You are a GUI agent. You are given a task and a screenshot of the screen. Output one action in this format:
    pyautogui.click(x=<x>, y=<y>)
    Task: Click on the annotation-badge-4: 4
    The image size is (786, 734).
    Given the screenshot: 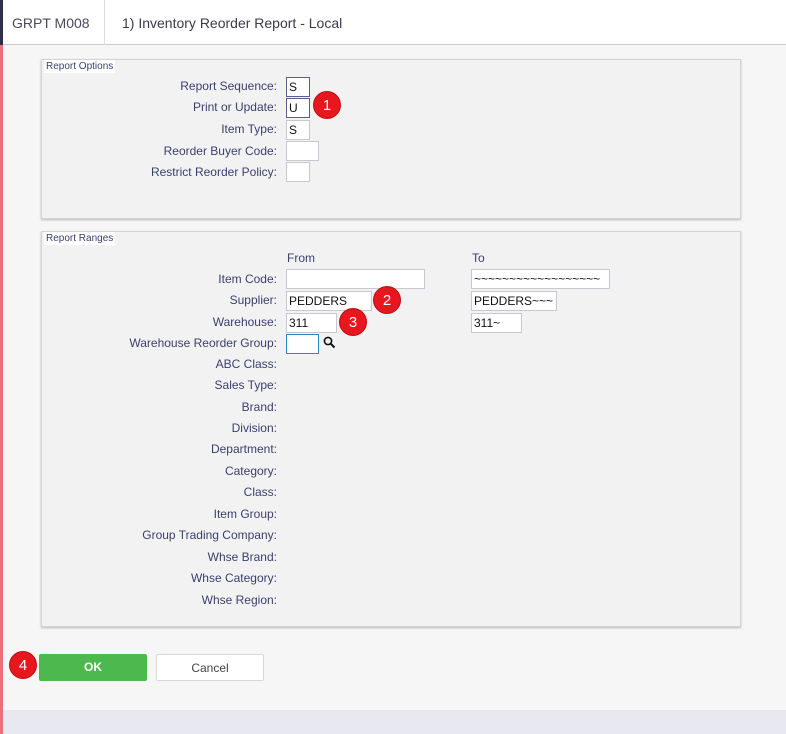 What is the action you would take?
    pyautogui.click(x=23, y=665)
    